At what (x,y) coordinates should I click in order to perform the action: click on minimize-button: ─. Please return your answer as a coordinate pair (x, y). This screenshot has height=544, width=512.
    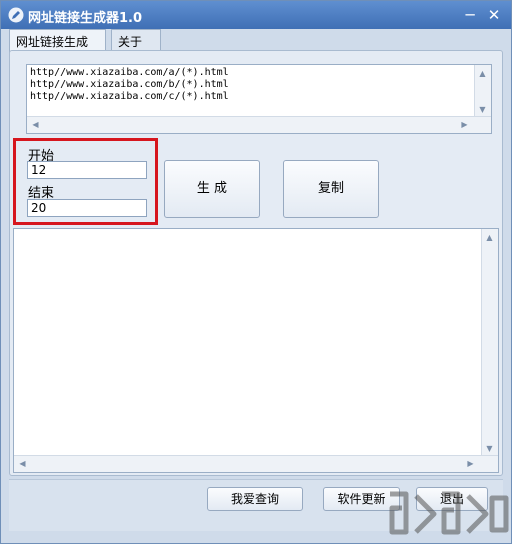
    Looking at the image, I should click on (470, 15).